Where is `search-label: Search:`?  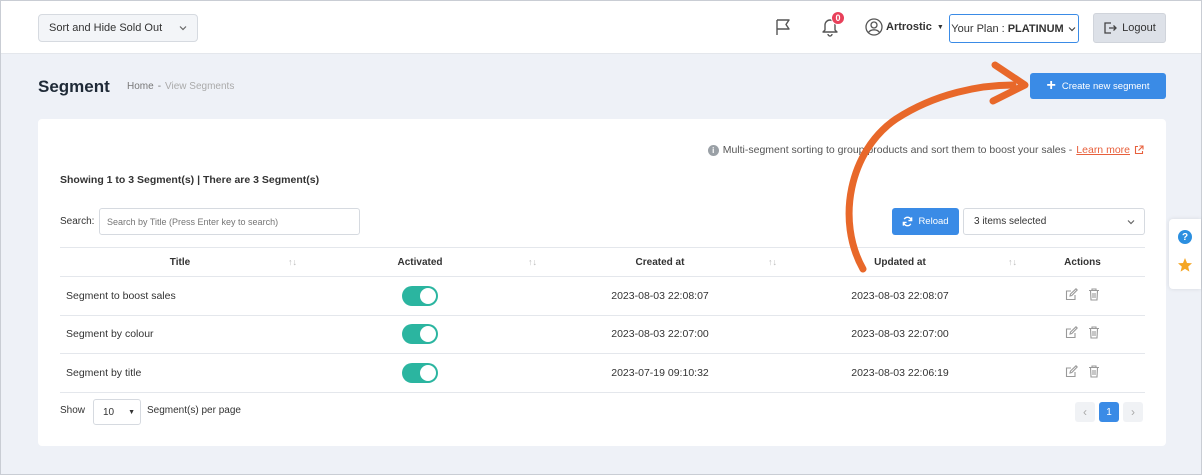 search-label: Search: is located at coordinates (77, 221).